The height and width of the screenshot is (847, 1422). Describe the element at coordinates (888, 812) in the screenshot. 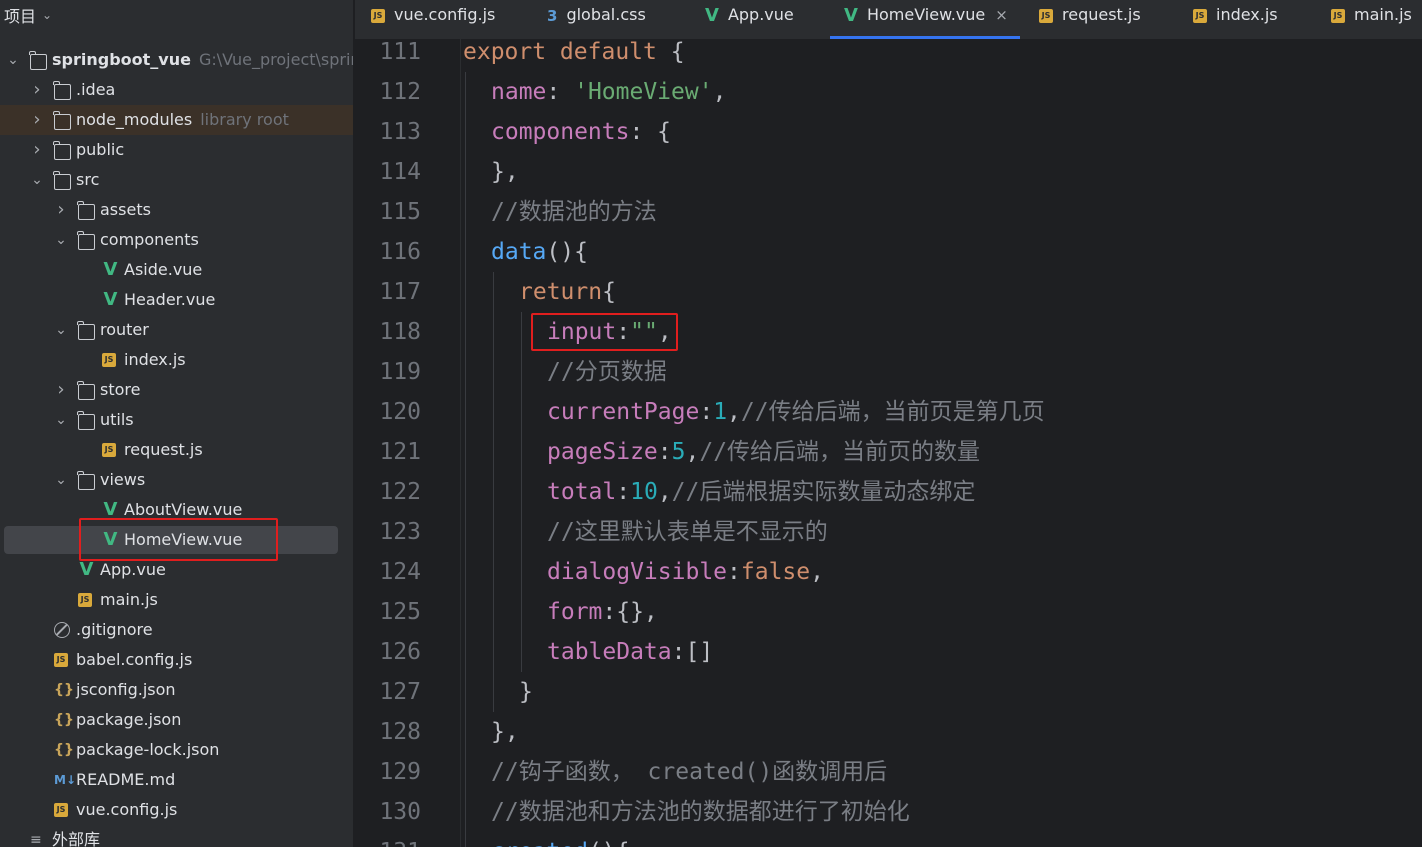

I see `code-line: 130 //数据池和方法池的数据都进行了初始化` at that location.